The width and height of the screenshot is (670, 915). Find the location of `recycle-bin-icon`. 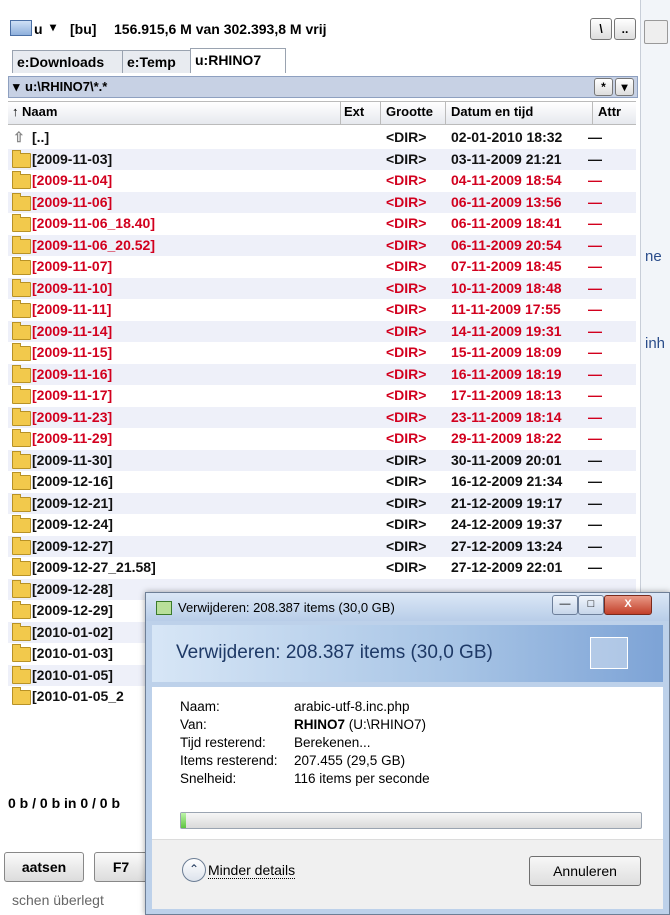

recycle-bin-icon is located at coordinates (609, 653).